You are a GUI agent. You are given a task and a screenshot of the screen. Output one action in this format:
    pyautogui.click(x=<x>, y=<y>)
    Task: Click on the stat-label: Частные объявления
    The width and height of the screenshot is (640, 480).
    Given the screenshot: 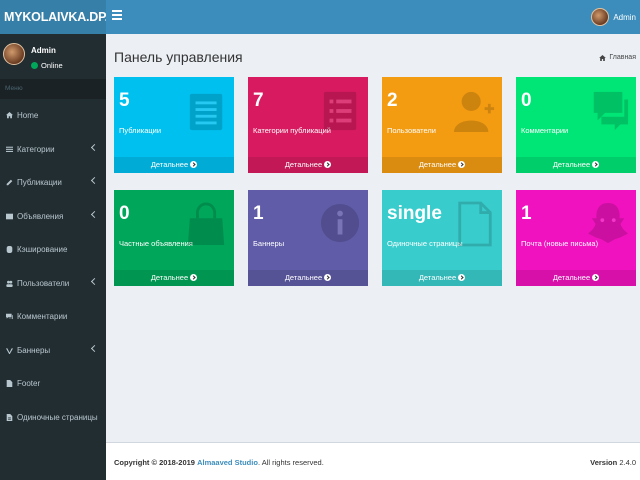 What is the action you would take?
    pyautogui.click(x=156, y=243)
    